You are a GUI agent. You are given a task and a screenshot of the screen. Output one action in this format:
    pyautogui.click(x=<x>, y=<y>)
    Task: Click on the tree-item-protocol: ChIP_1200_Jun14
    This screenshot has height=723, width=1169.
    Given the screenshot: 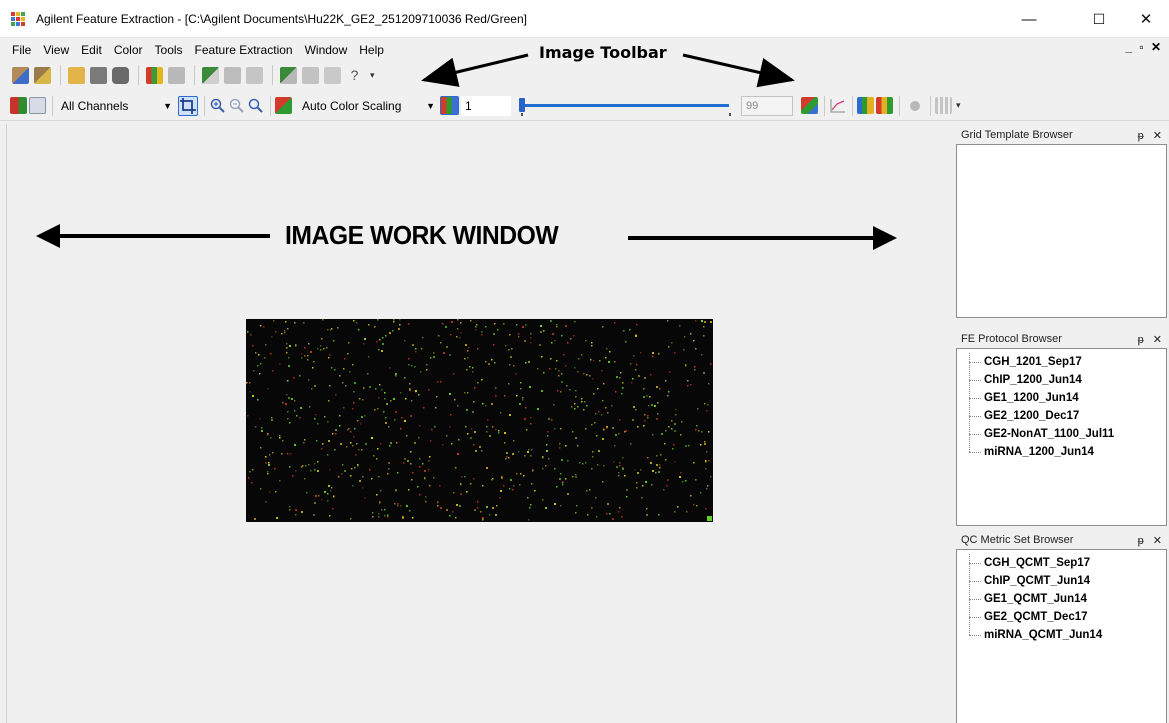 What is the action you would take?
    pyautogui.click(x=1067, y=375)
    